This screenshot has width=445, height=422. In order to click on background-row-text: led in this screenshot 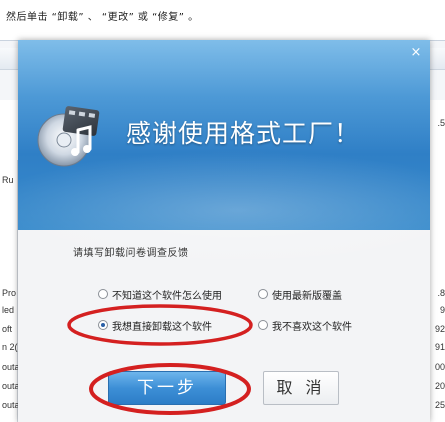, I will do `click(8, 310)`.